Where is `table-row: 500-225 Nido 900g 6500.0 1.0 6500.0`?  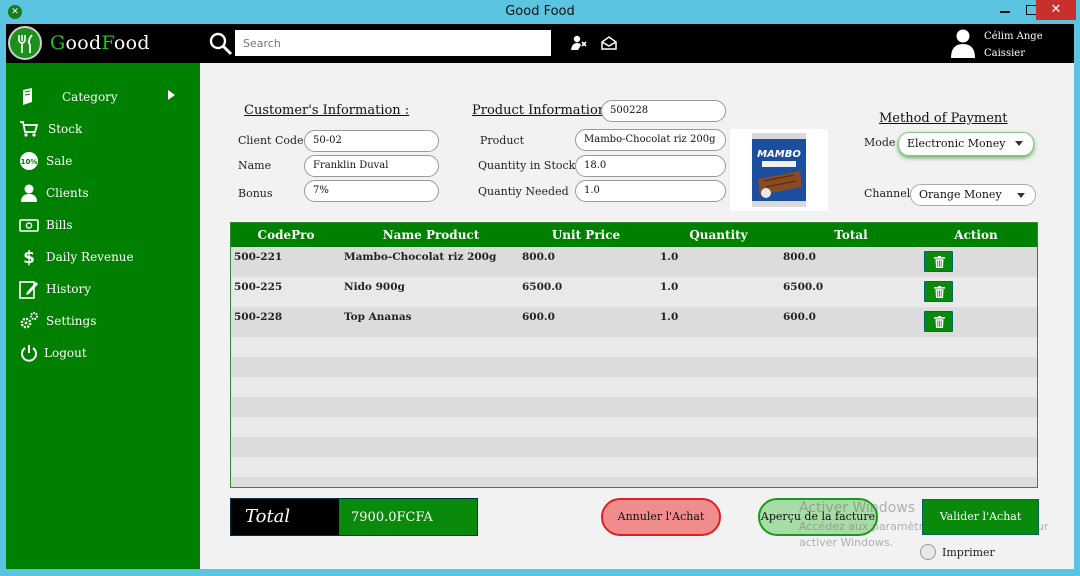 table-row: 500-225 Nido 900g 6500.0 1.0 6500.0 is located at coordinates (634, 292).